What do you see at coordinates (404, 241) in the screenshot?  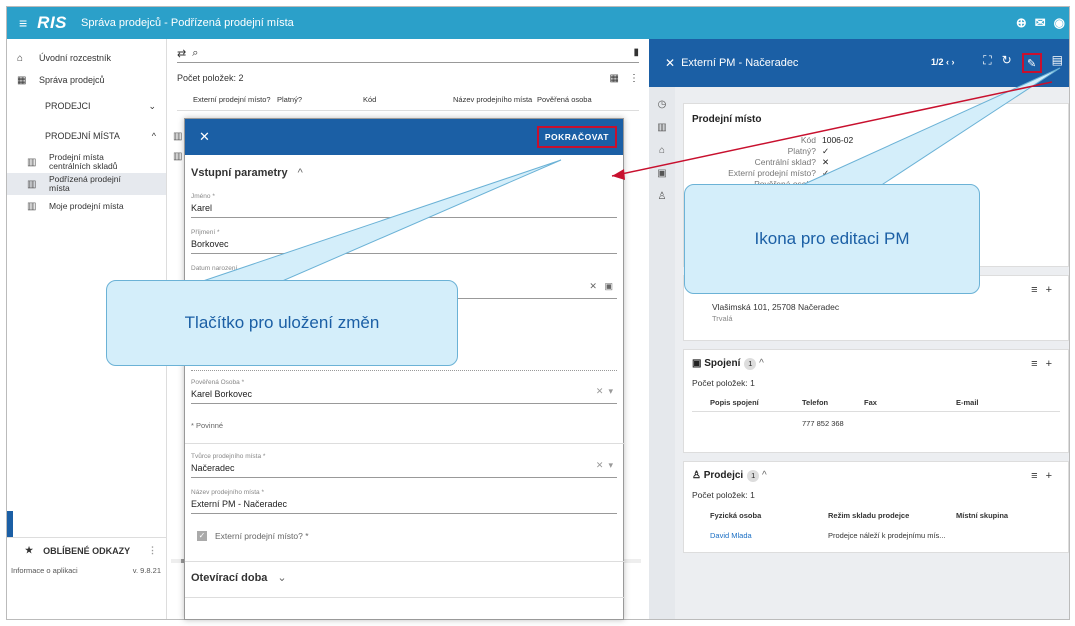 I see `last-name-field: Příjmení * Borkovec` at bounding box center [404, 241].